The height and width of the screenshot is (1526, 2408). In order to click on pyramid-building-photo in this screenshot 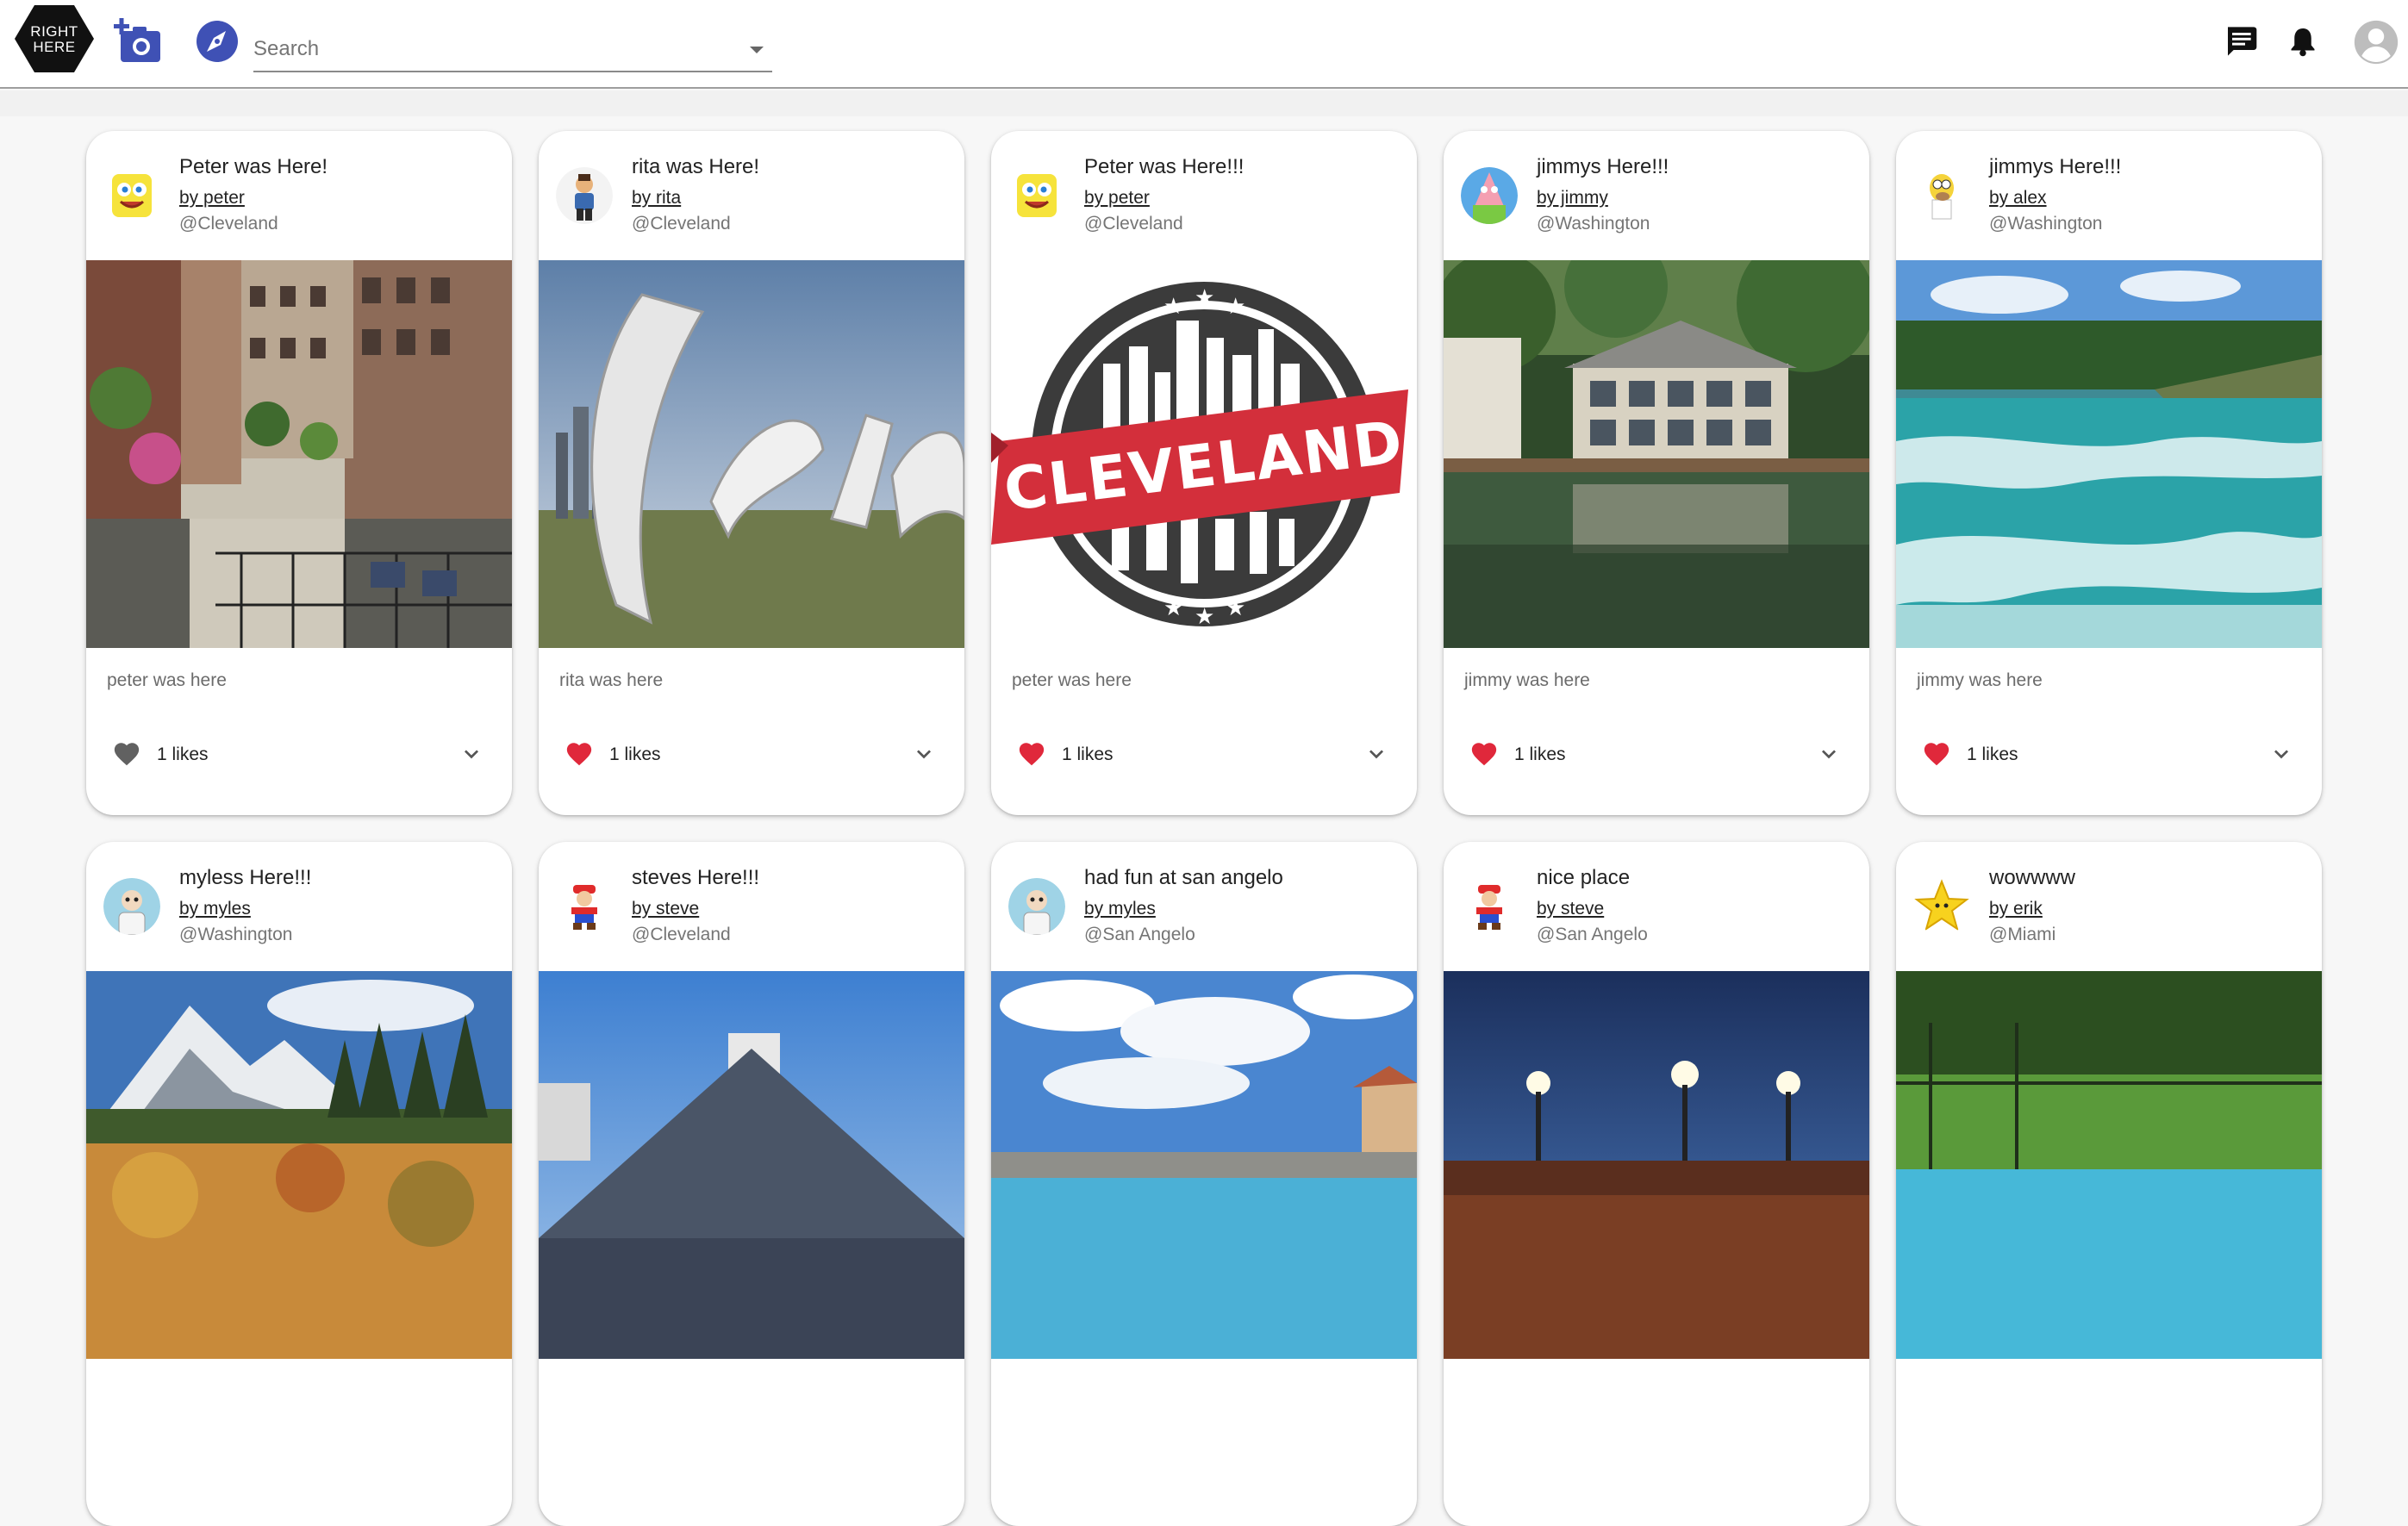, I will do `click(751, 1165)`.